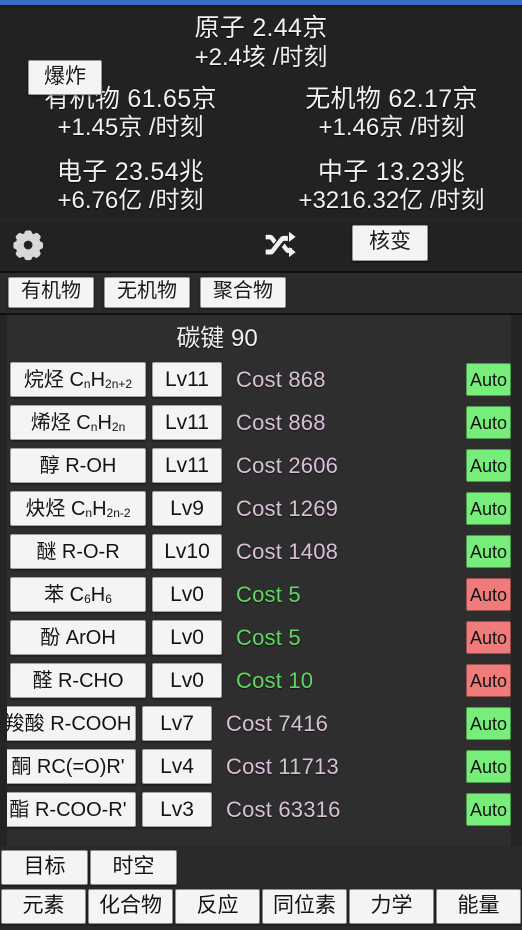 The width and height of the screenshot is (522, 930). I want to click on upgrade-cost: Cost 1408, so click(287, 551).